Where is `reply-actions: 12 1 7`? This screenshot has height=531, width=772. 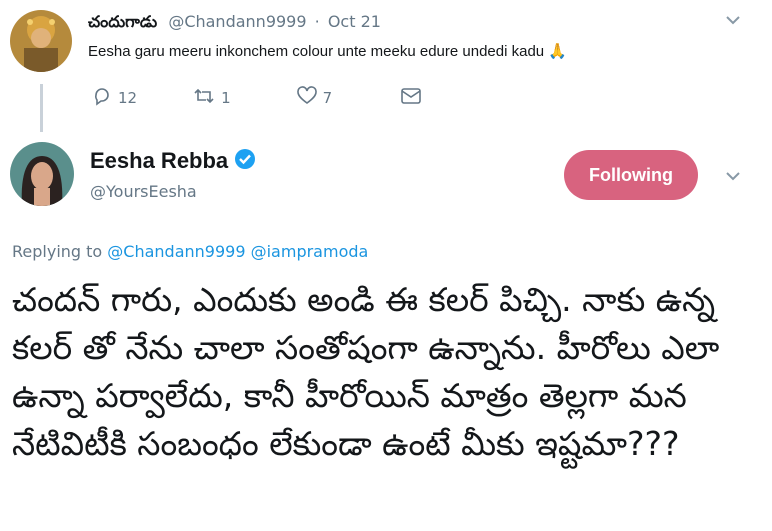 reply-actions: 12 1 7 is located at coordinates (257, 98).